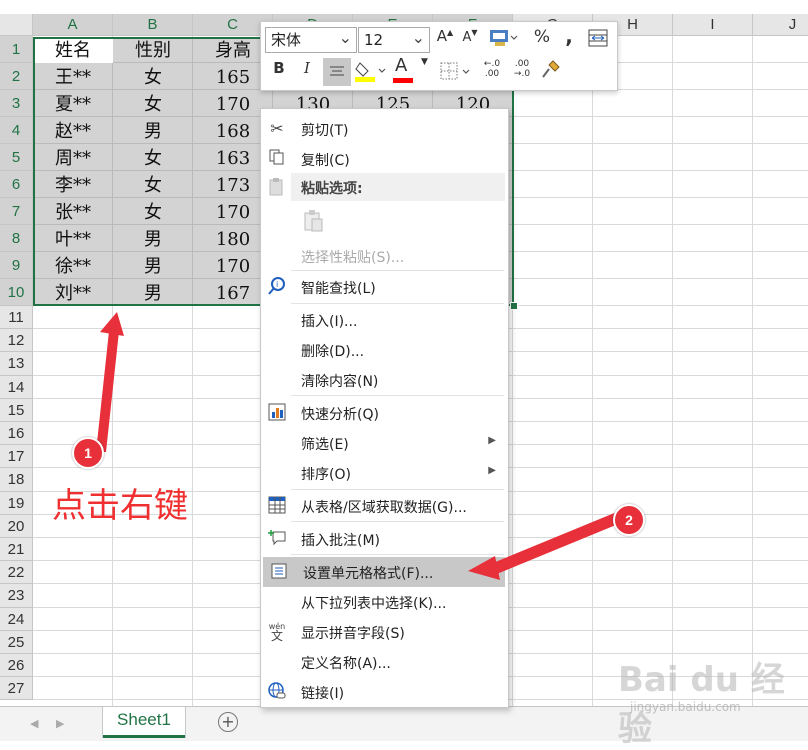  Describe the element at coordinates (73, 212) in the screenshot. I see `data-cell: 张**` at that location.